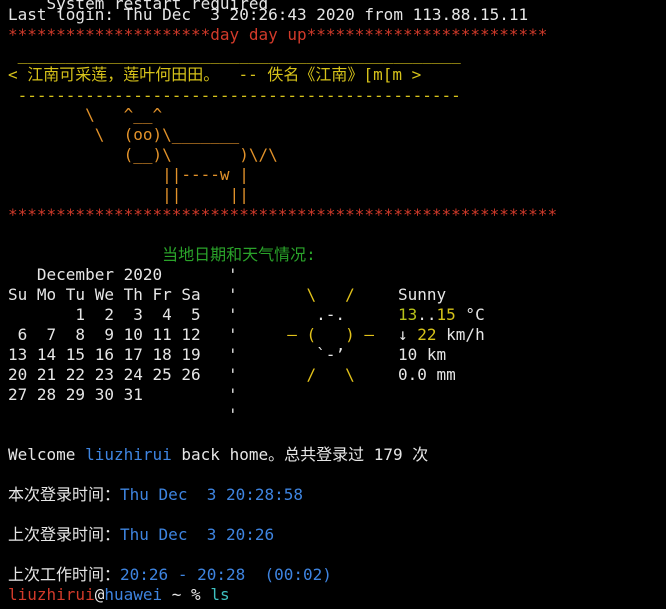 The height and width of the screenshot is (609, 666). I want to click on temp-unit: °C, so click(470, 314).